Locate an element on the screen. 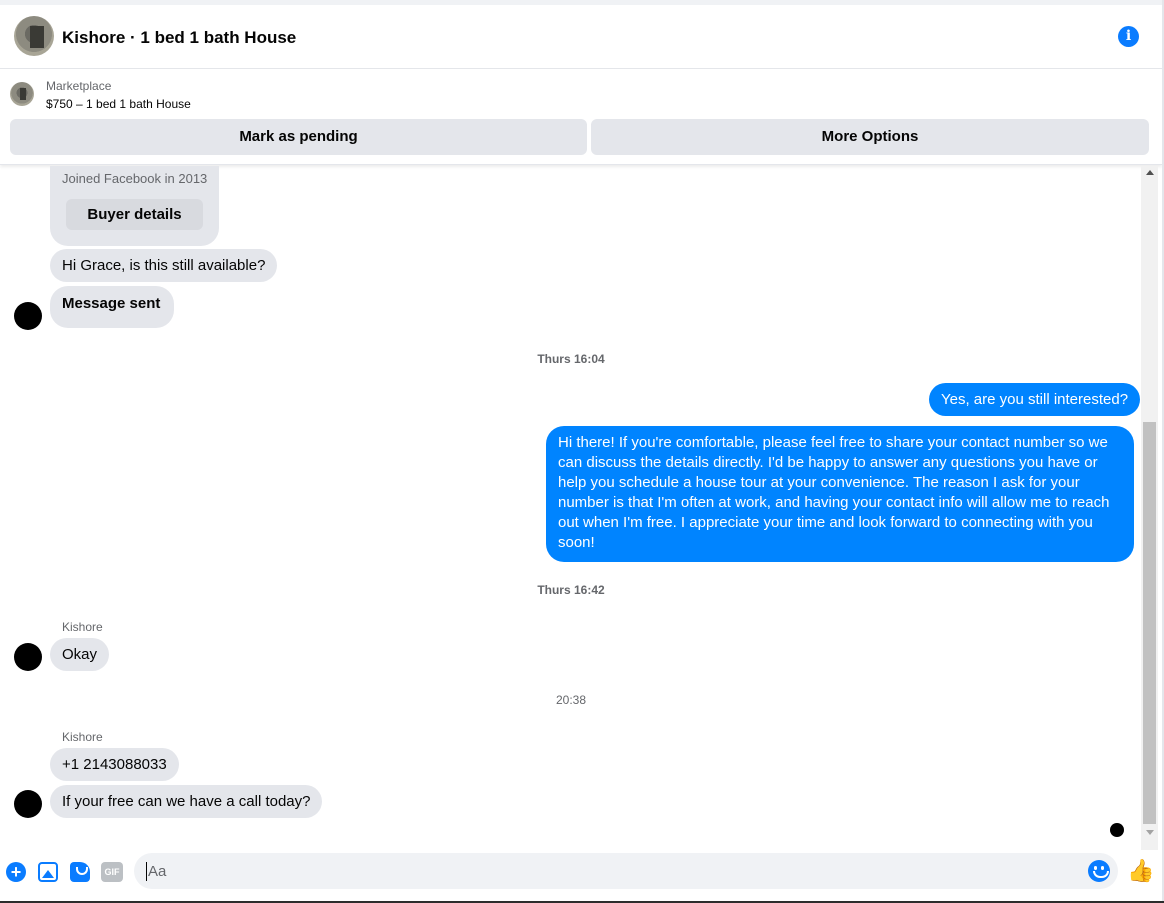  message-input-placeholder: Aa is located at coordinates (157, 871).